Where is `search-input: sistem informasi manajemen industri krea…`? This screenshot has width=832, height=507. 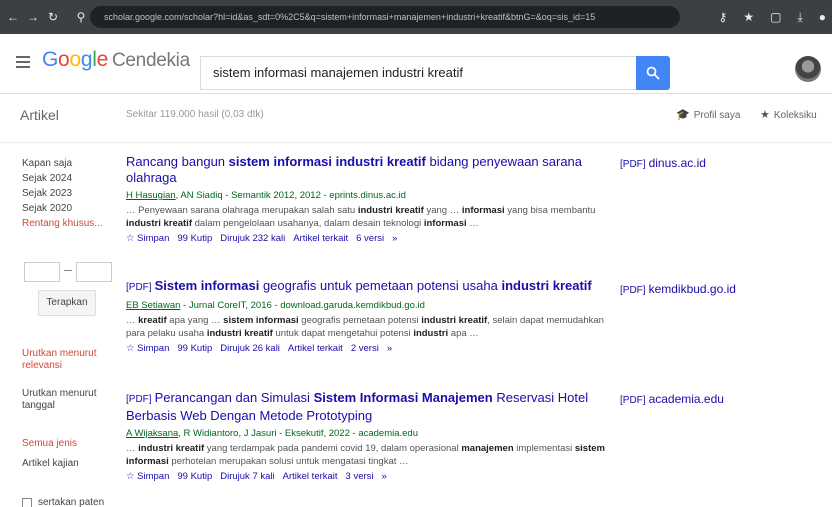
search-input: sistem informasi manajemen industri krea… is located at coordinates (420, 73).